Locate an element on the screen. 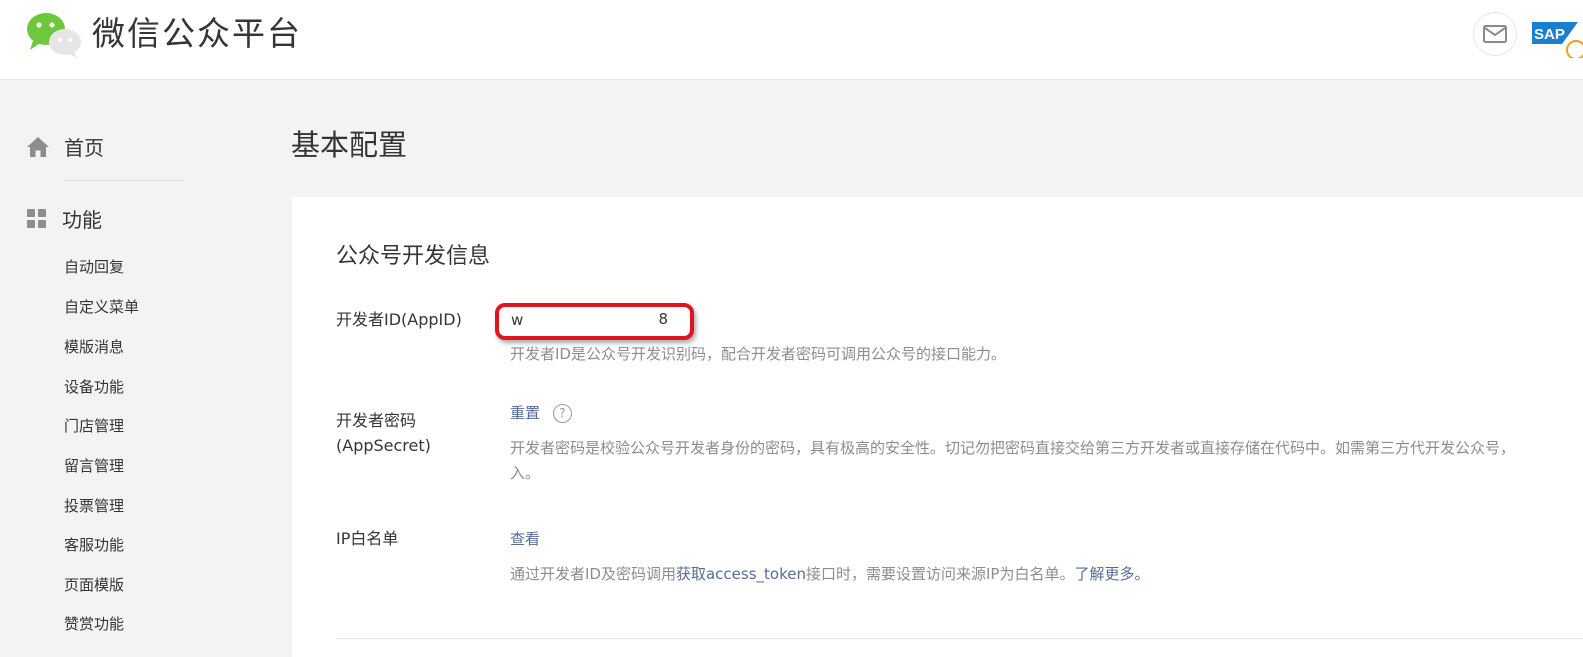  section-title: 公众号开发信息 is located at coordinates (413, 256).